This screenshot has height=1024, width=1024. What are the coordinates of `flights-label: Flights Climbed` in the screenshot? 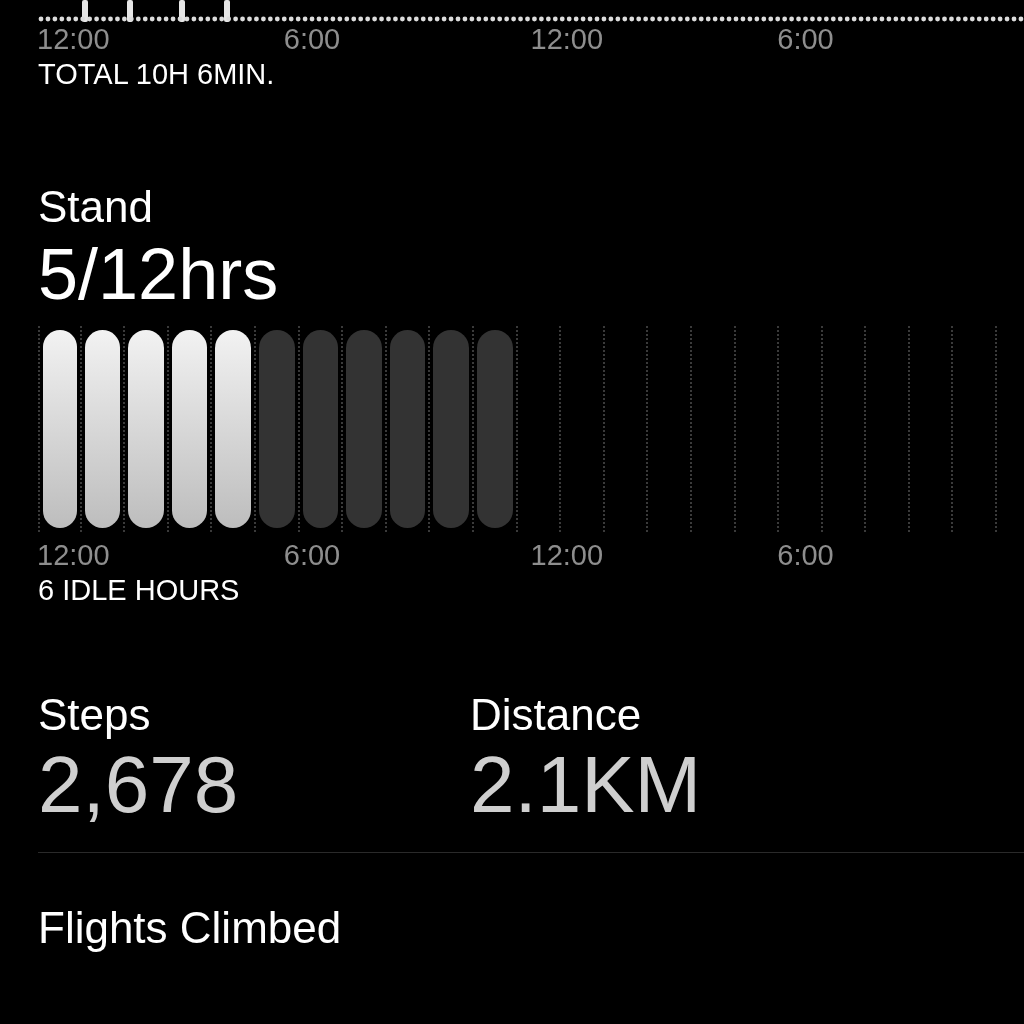 It's located at (190, 928).